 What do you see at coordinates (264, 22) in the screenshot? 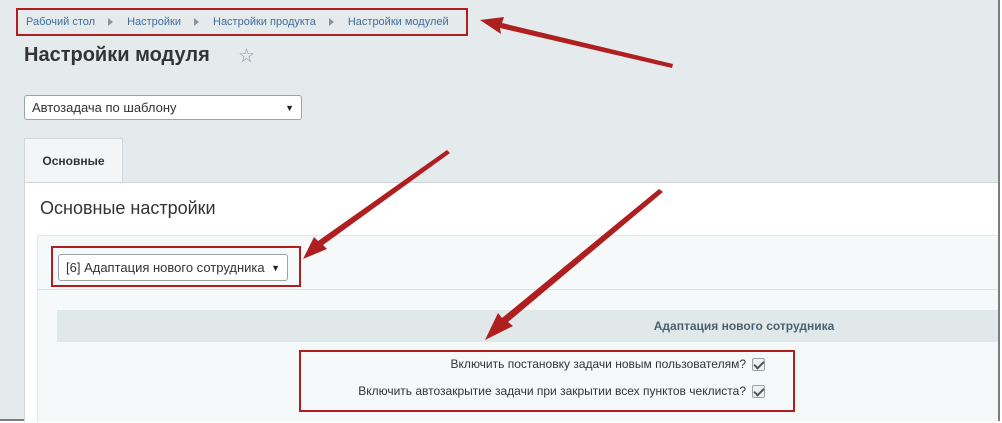
I see `breadcrumb-item-product-settings: Настройки продукта` at bounding box center [264, 22].